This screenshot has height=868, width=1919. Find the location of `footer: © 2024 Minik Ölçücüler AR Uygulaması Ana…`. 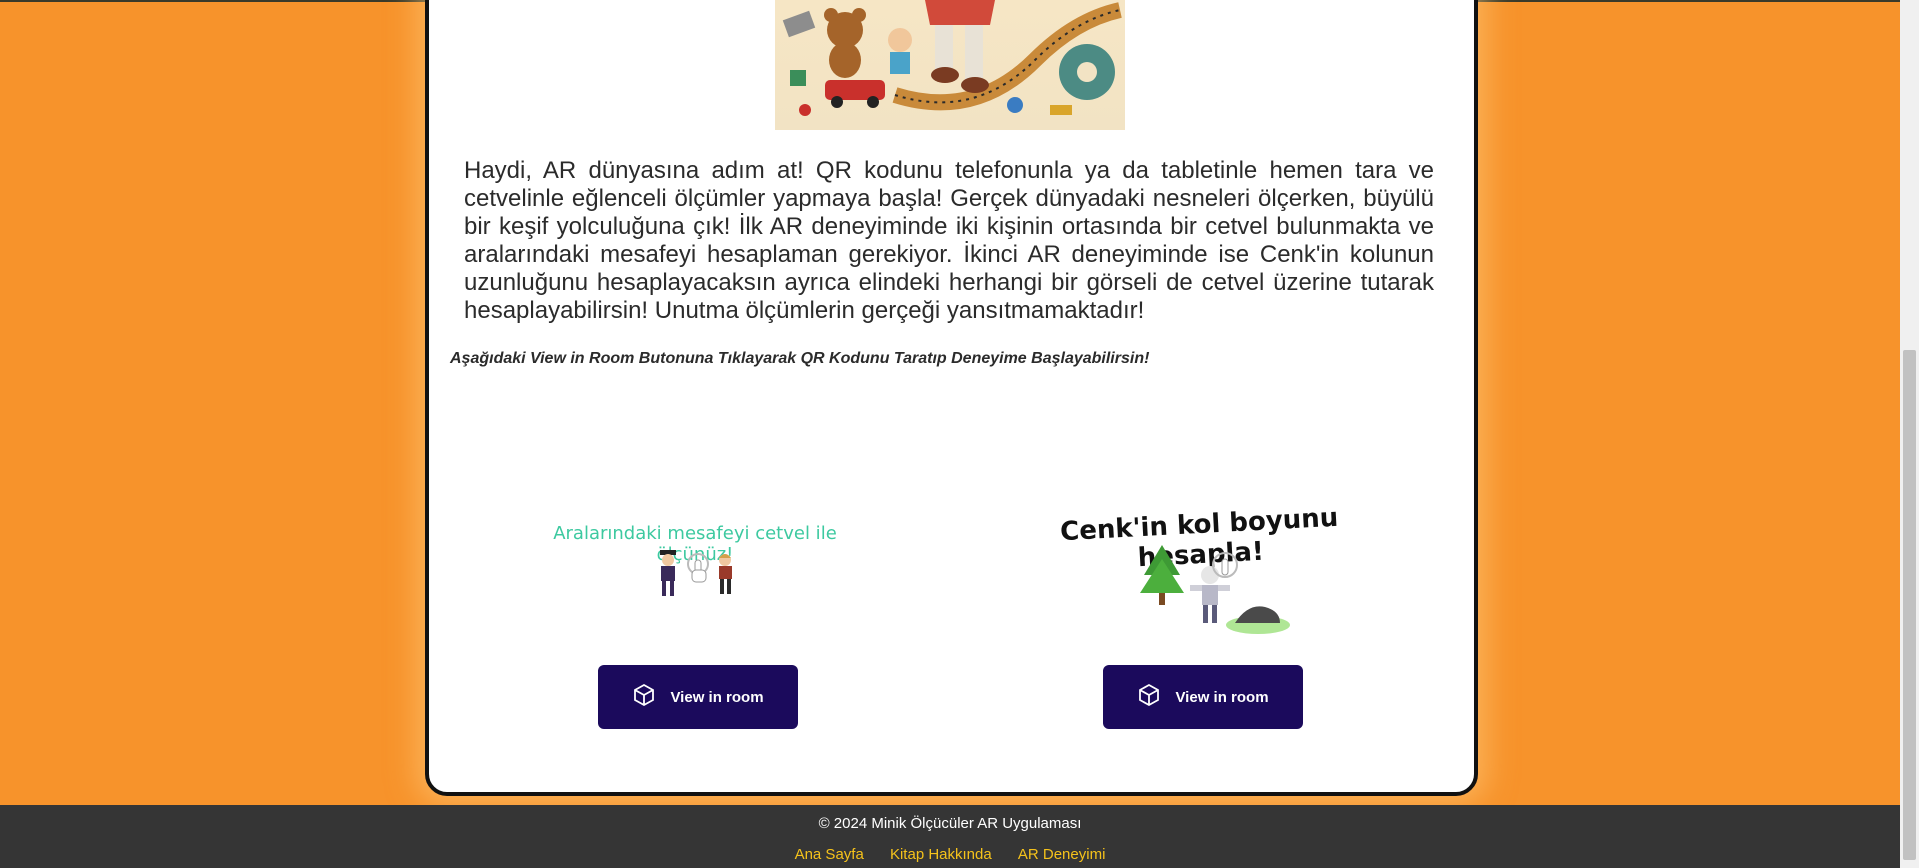

footer: © 2024 Minik Ölçücüler AR Uygulaması Ana… is located at coordinates (950, 836).